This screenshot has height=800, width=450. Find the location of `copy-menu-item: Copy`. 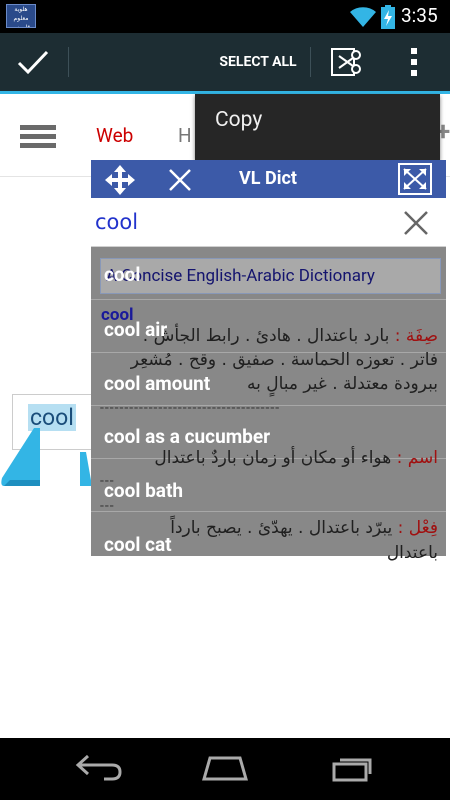

copy-menu-item: Copy is located at coordinates (238, 120).